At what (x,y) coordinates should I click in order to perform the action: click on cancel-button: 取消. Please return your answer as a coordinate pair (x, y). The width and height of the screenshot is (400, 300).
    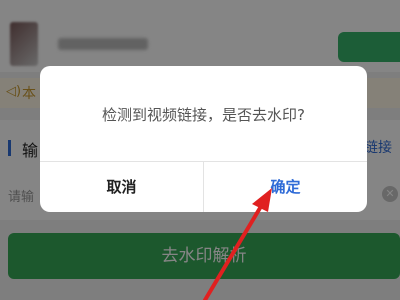
    Looking at the image, I should click on (121, 187).